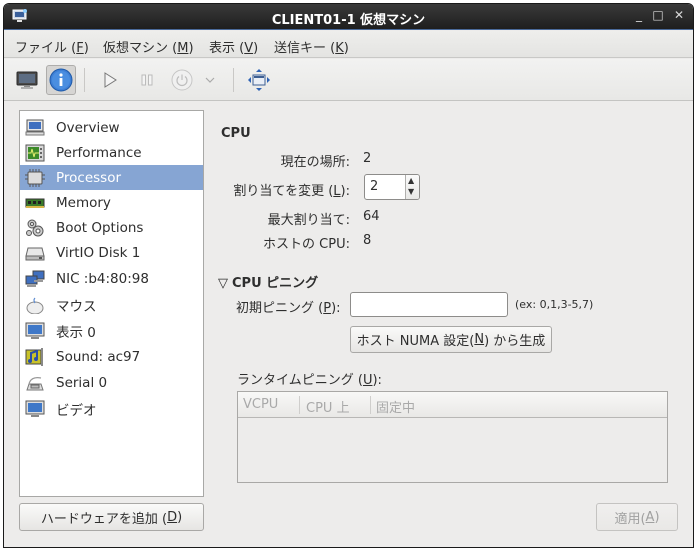 The height and width of the screenshot is (550, 697). I want to click on memory-module-icon, so click(35, 203).